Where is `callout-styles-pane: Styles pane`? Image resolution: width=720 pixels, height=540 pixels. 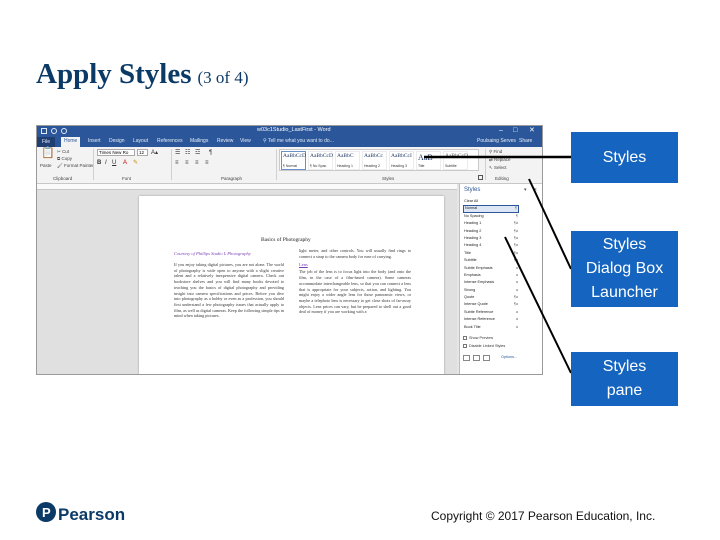 callout-styles-pane: Styles pane is located at coordinates (624, 379).